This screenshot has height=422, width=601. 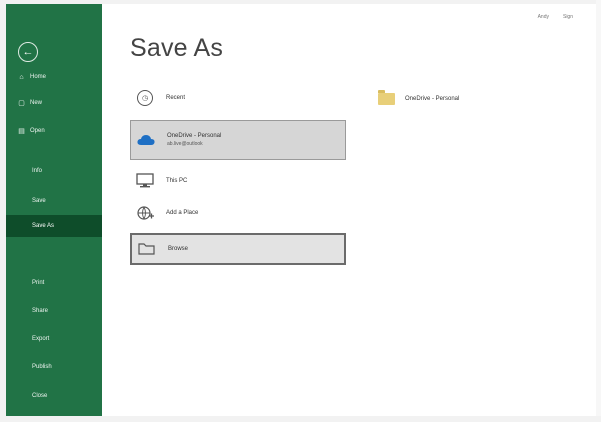 I want to click on back-arrow-icon: ←, so click(x=28, y=52).